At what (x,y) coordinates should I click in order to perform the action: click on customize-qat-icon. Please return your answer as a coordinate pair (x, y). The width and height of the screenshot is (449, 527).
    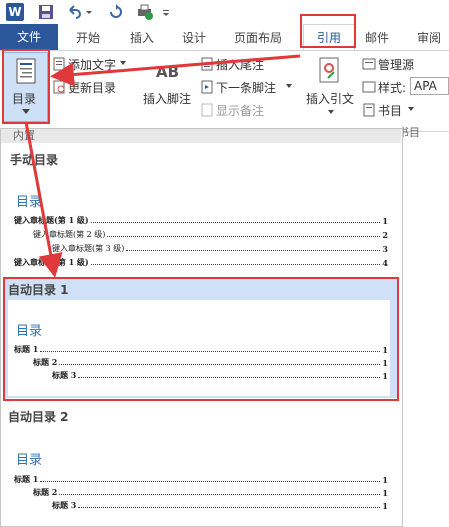
    Looking at the image, I should click on (166, 12).